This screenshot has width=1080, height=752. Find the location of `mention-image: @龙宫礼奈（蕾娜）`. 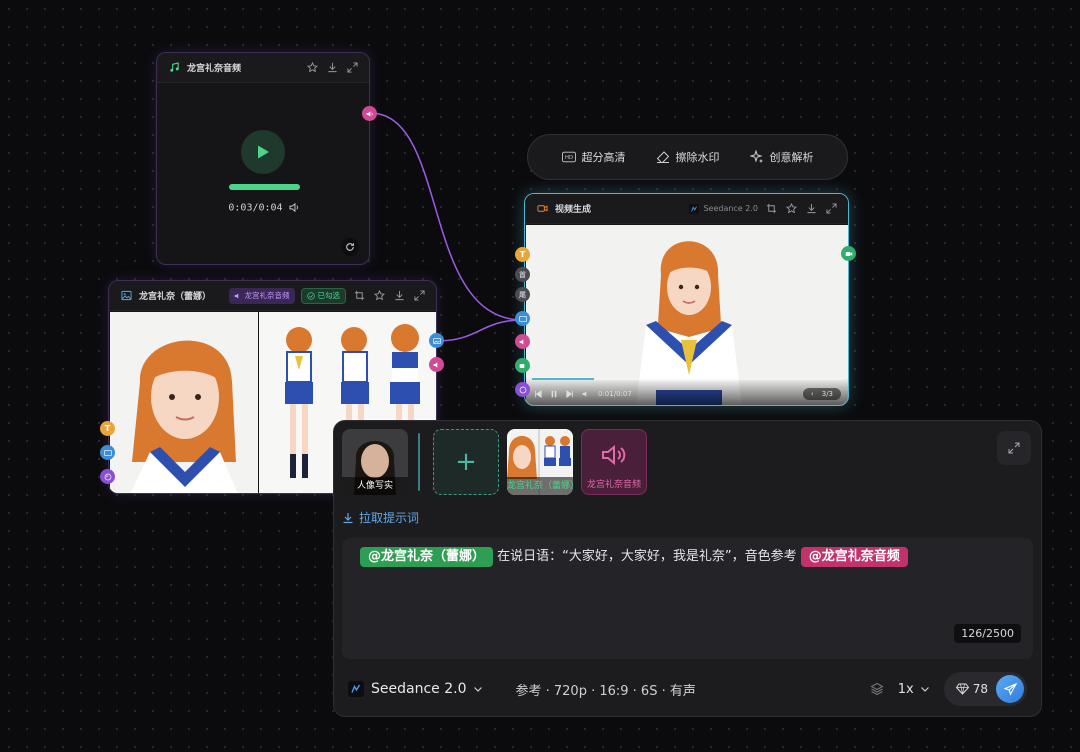

mention-image: @龙宫礼奈（蕾娜） is located at coordinates (427, 557).